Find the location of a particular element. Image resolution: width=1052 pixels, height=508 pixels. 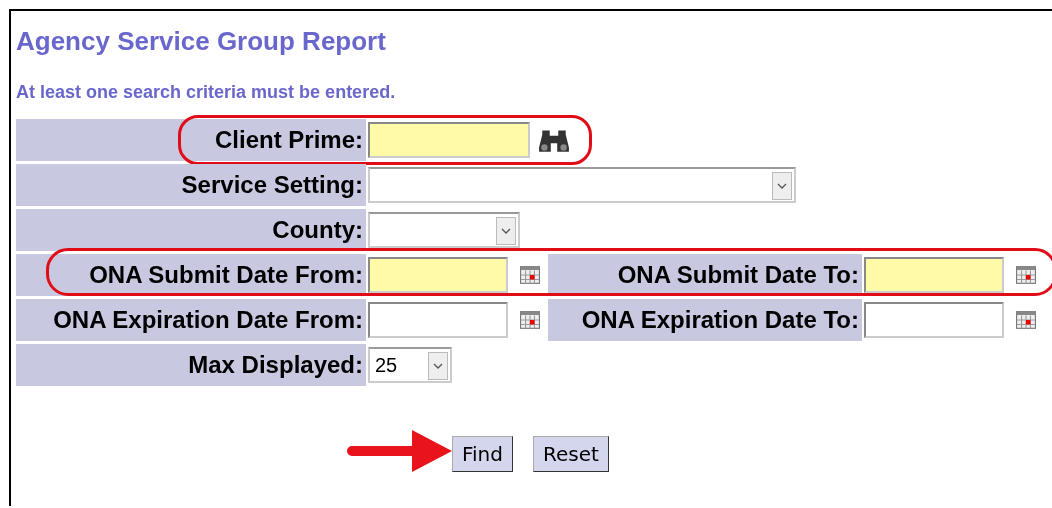

field-label: Client Prime: is located at coordinates (191, 140).